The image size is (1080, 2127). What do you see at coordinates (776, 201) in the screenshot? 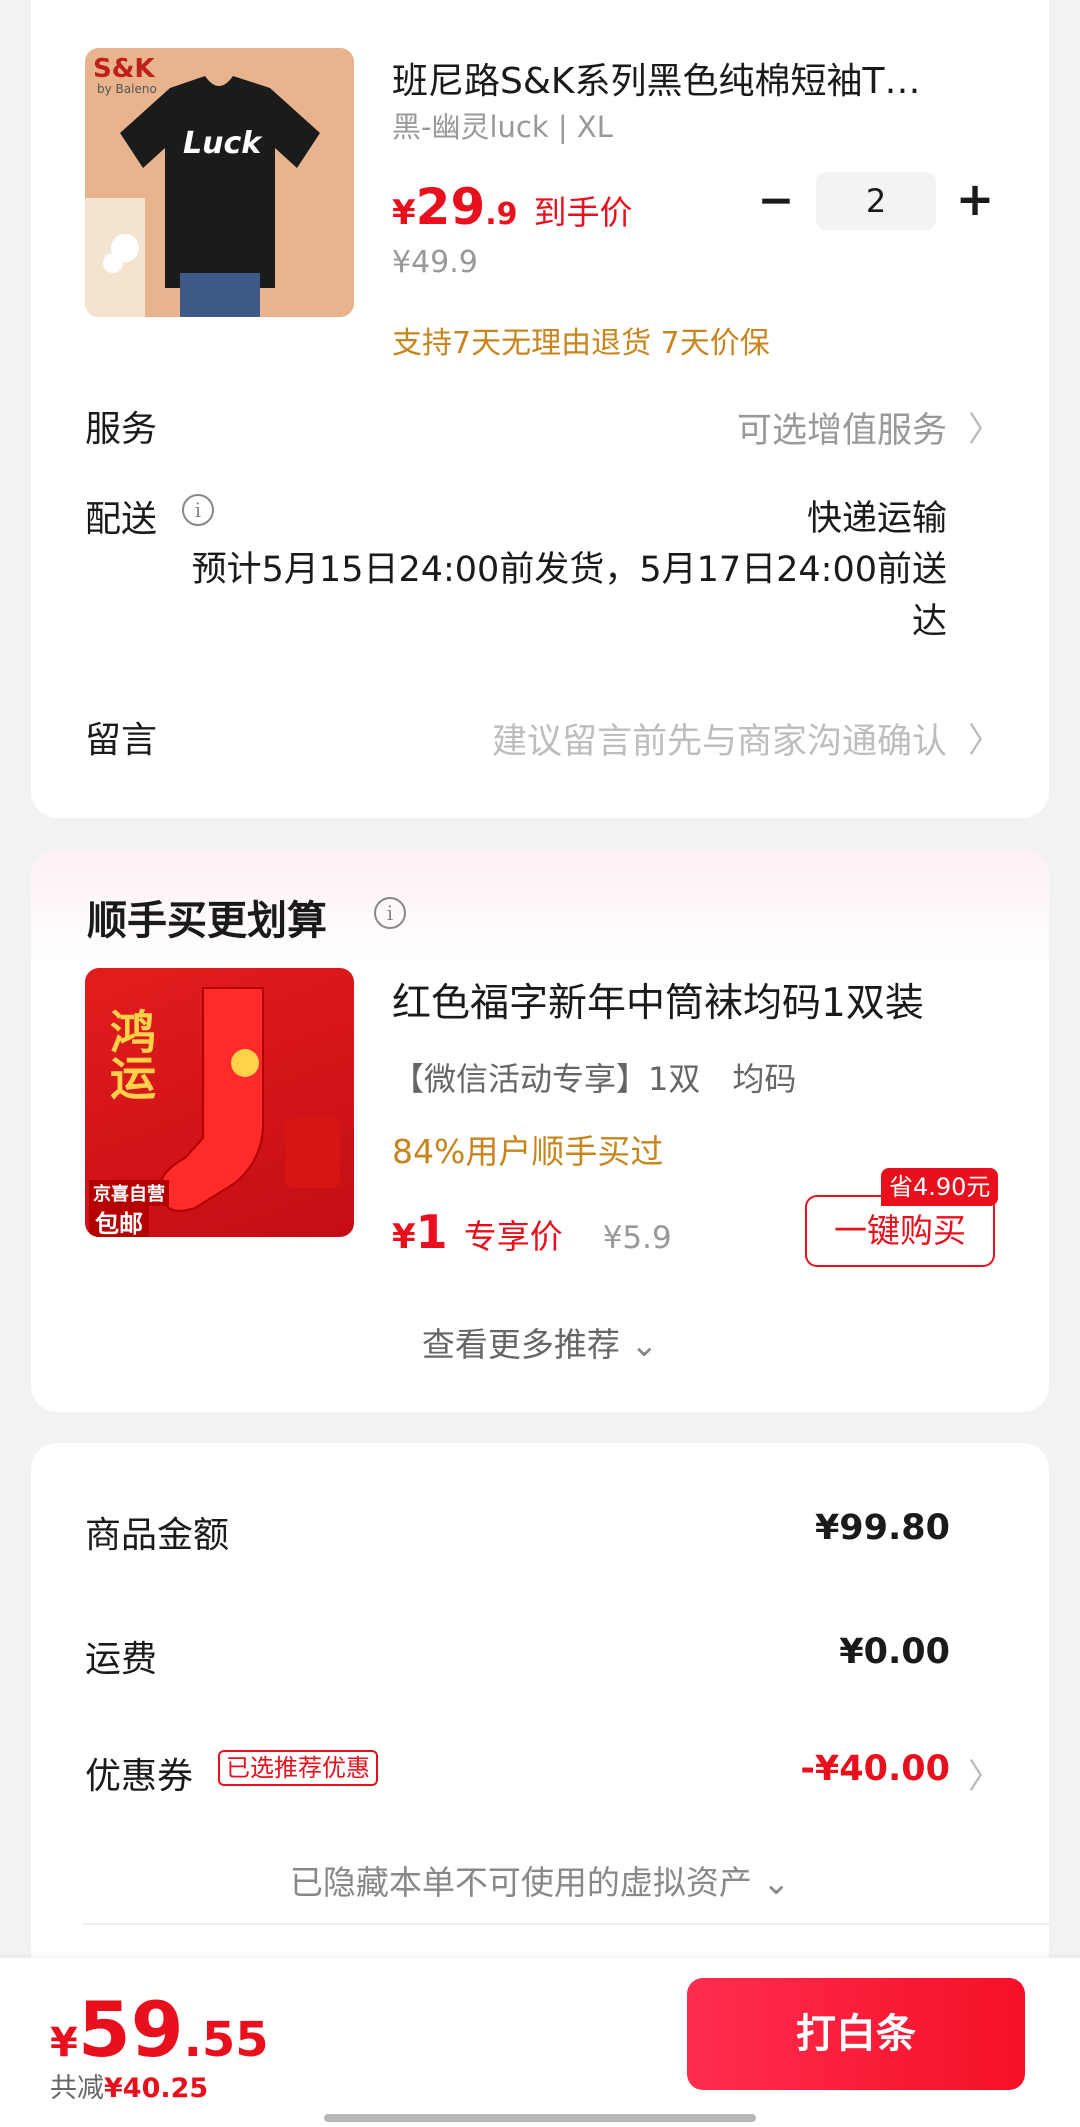
I see `minus-icon: −` at bounding box center [776, 201].